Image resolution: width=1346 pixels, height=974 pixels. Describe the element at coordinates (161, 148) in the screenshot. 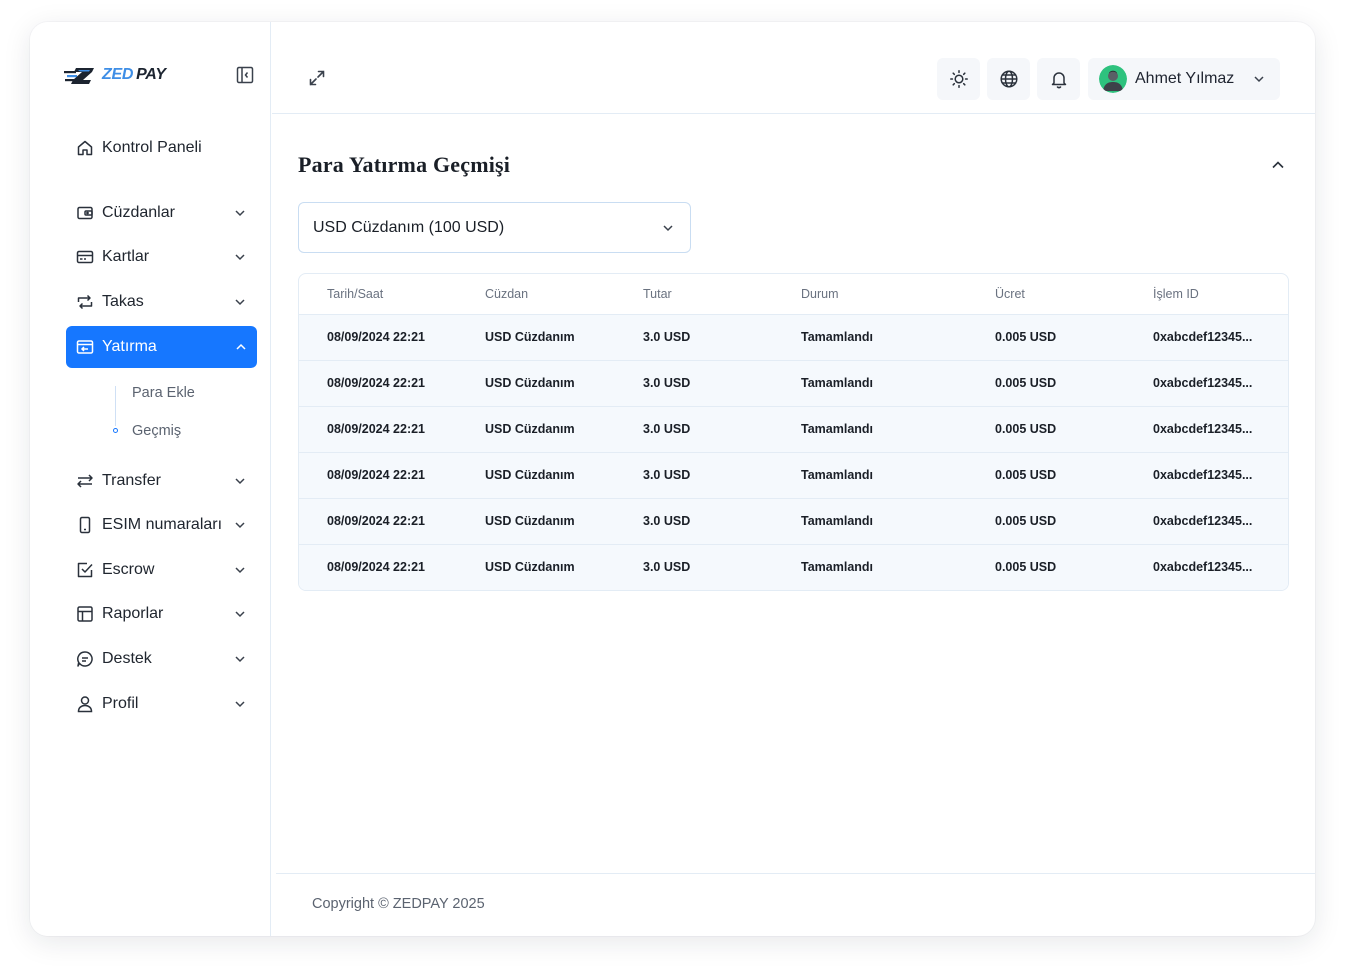

I see `sidebar-item-kontrol-paneli: Kontrol Paneli` at that location.